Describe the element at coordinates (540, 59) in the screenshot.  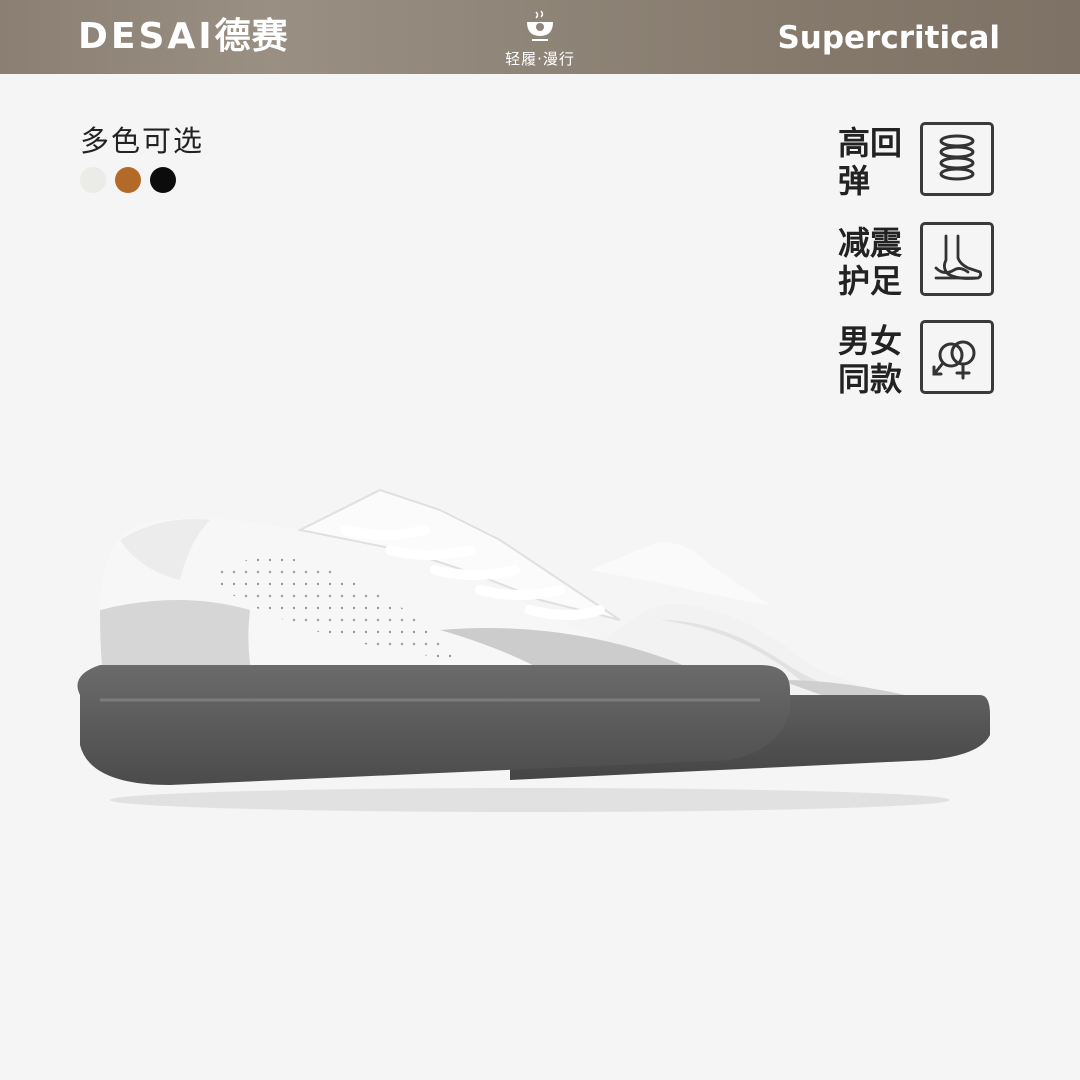
I see `slogan-text: 轻履·漫行` at that location.